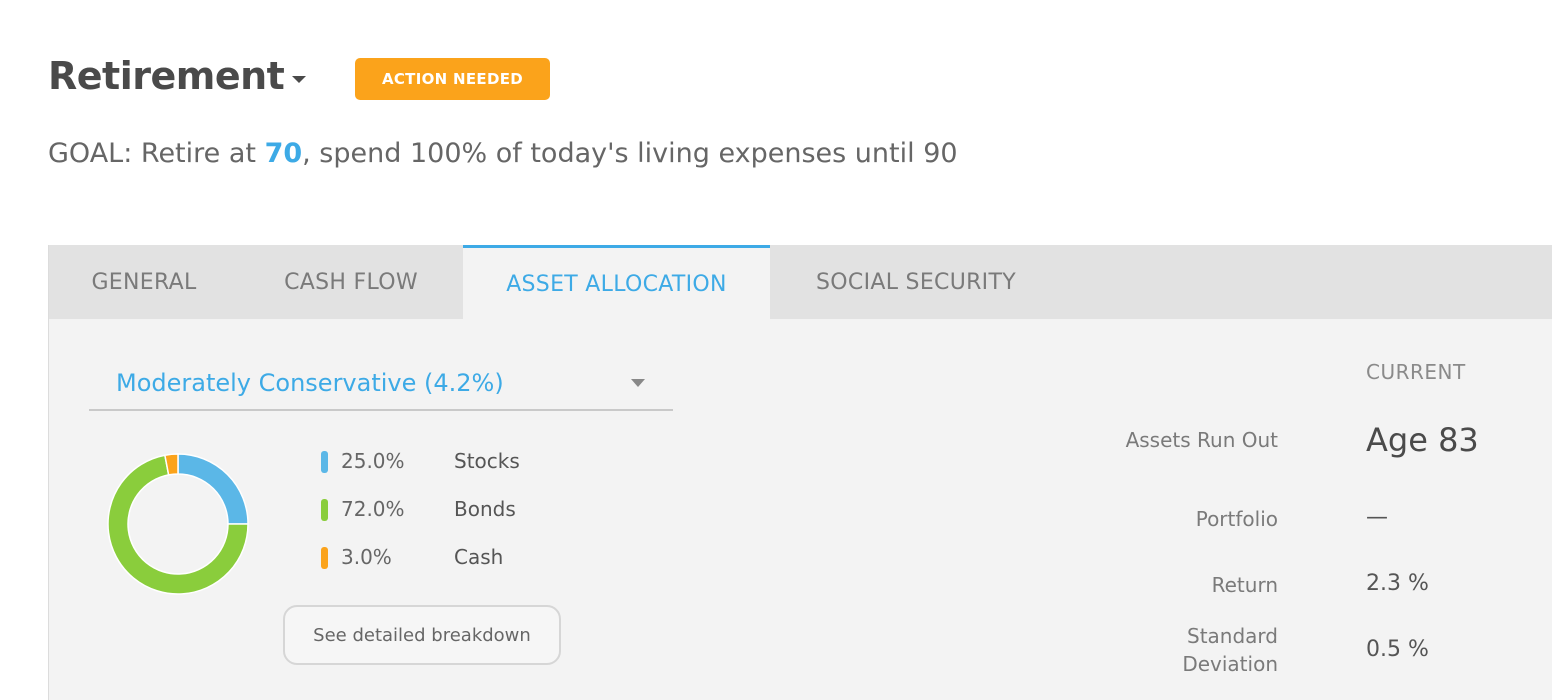 Image resolution: width=1552 pixels, height=700 pixels. Describe the element at coordinates (422, 635) in the screenshot. I see `see-detailed-breakdown-button: See detailed breakdown` at that location.